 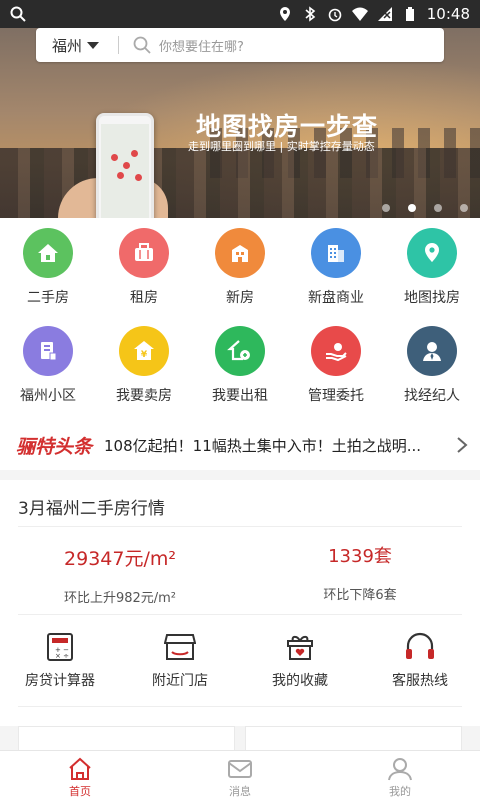 I want to click on category-row: 福州小区 ¥ 我要卖房 我要出租 管理委托 找经纪人, so click(x=240, y=375).